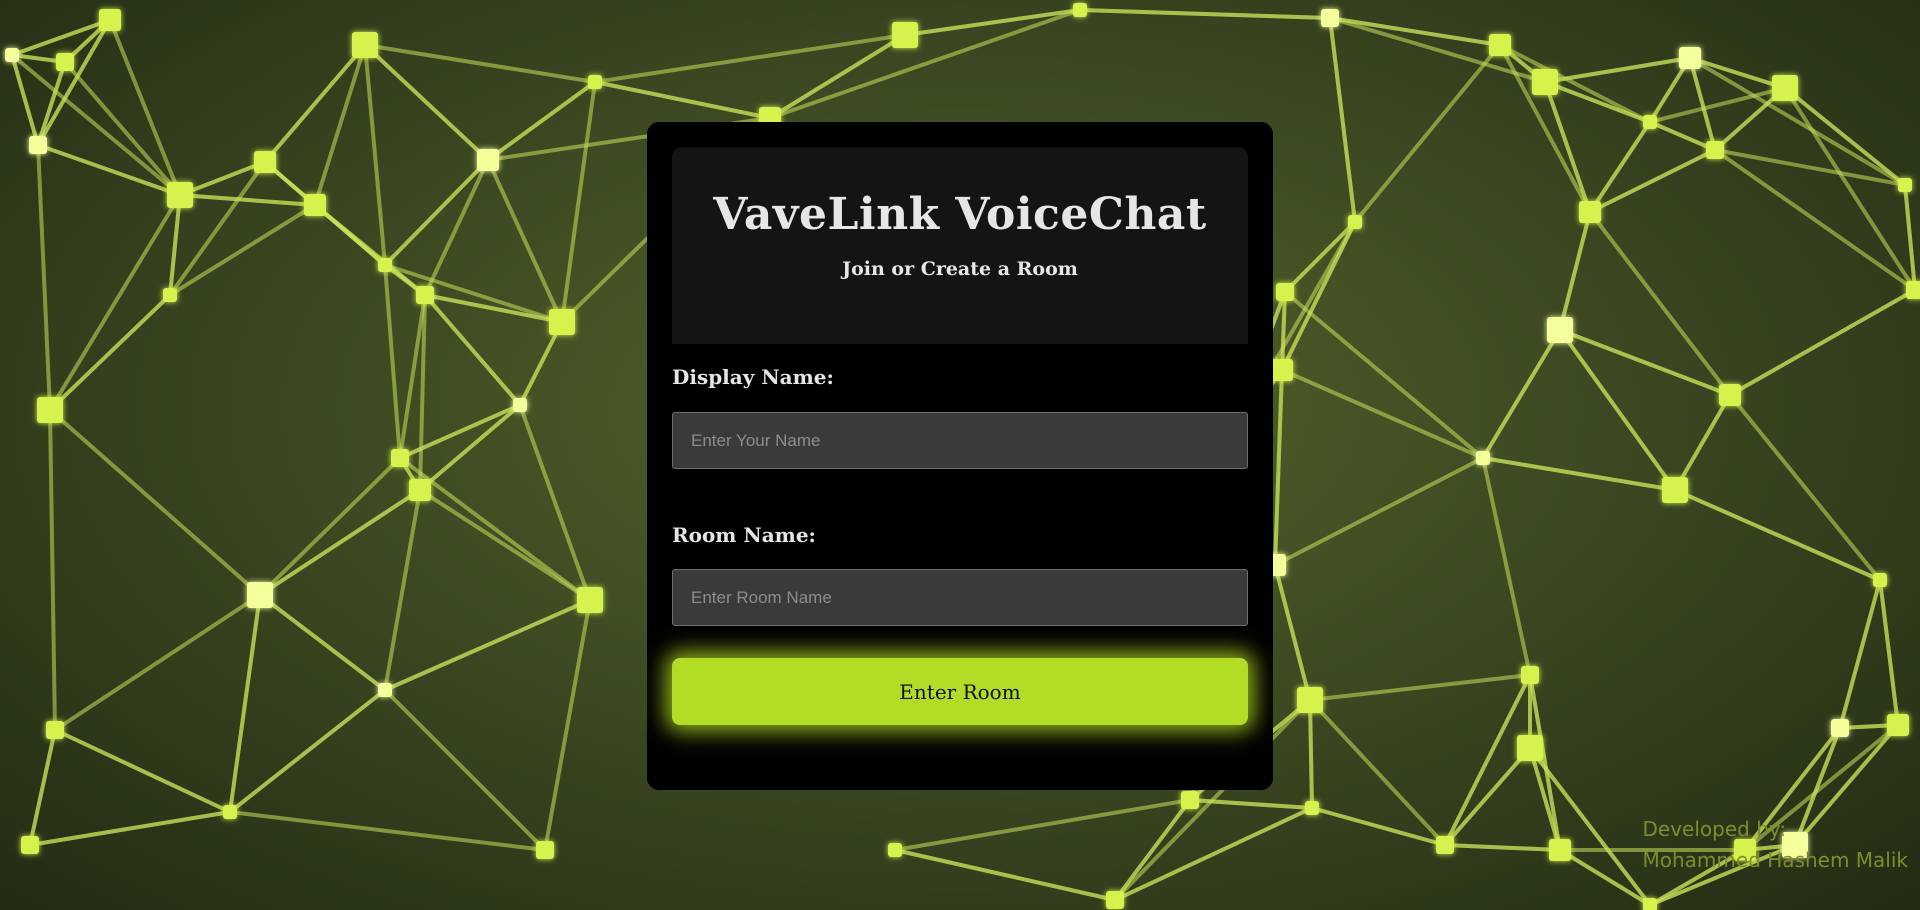 The height and width of the screenshot is (910, 1920). What do you see at coordinates (960, 245) in the screenshot?
I see `card-header: VaveLink VoiceChat Join or Create a Room` at bounding box center [960, 245].